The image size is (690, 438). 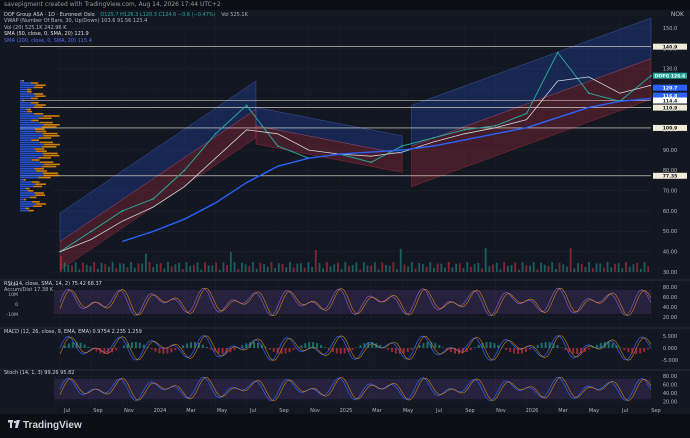 What do you see at coordinates (670, 192) in the screenshot?
I see `price-tick-label: 70.00` at bounding box center [670, 192].